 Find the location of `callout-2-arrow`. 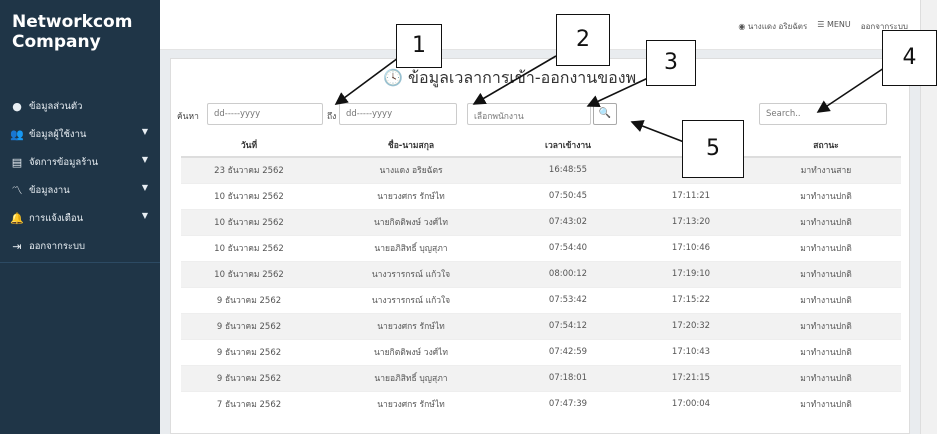

callout-2-arrow is located at coordinates (514, 80).